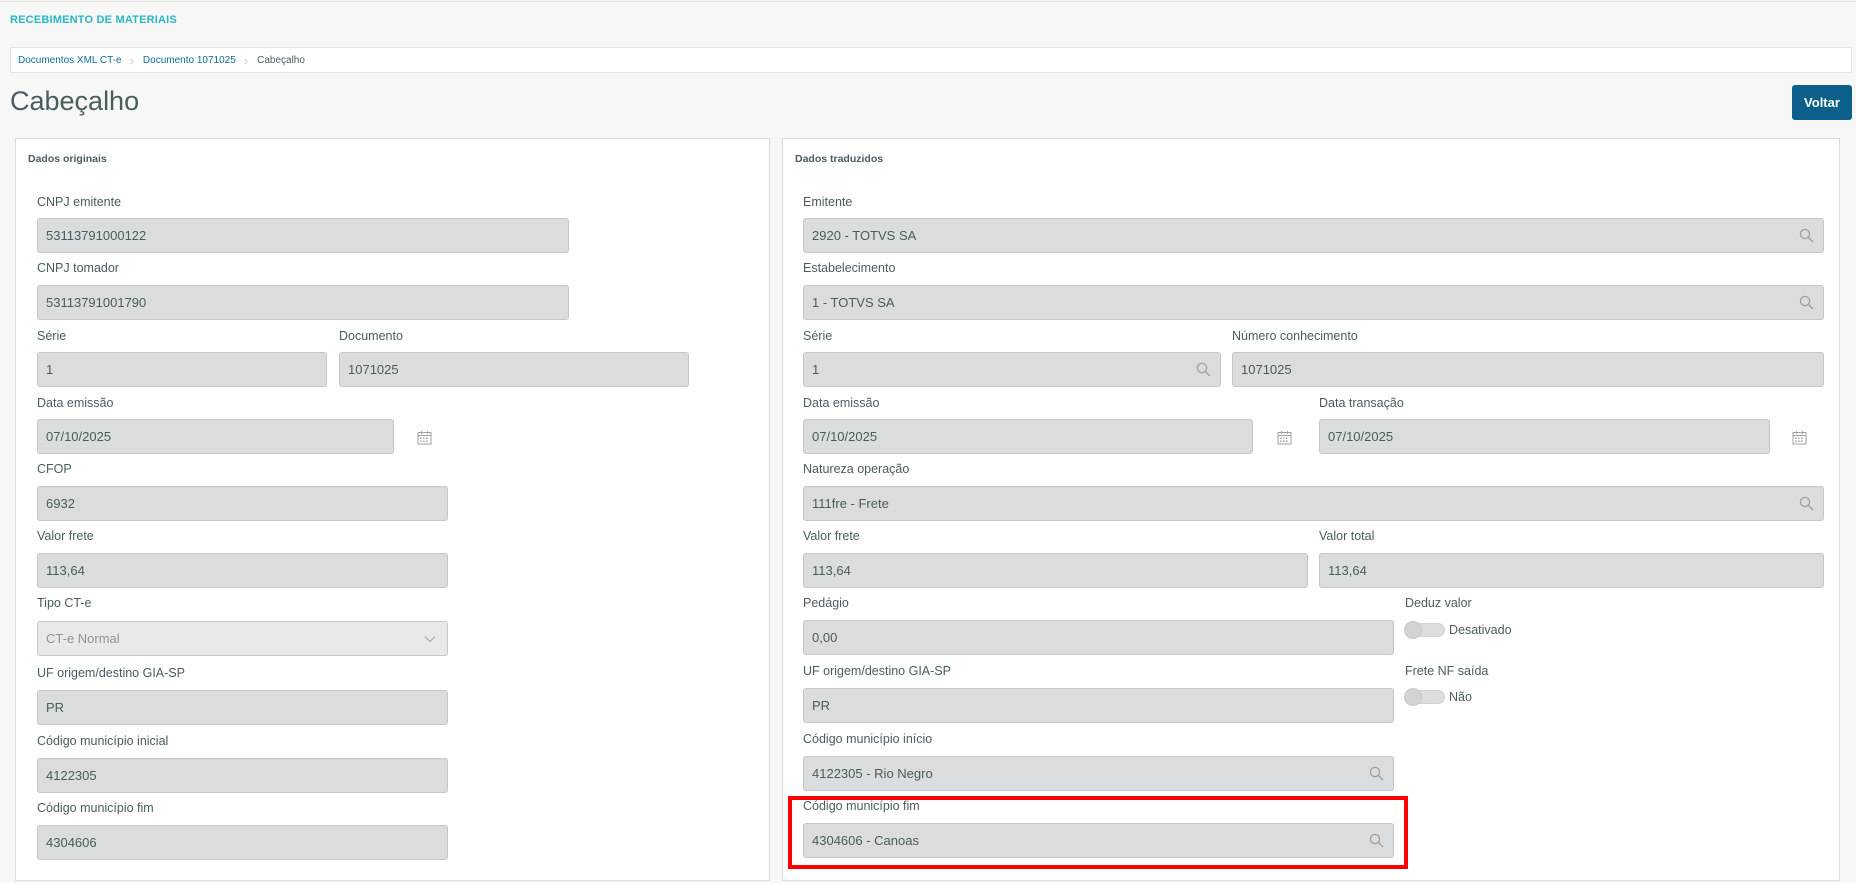 This screenshot has width=1856, height=883. What do you see at coordinates (1347, 536) in the screenshot?
I see `valor-total-label: Valor total` at bounding box center [1347, 536].